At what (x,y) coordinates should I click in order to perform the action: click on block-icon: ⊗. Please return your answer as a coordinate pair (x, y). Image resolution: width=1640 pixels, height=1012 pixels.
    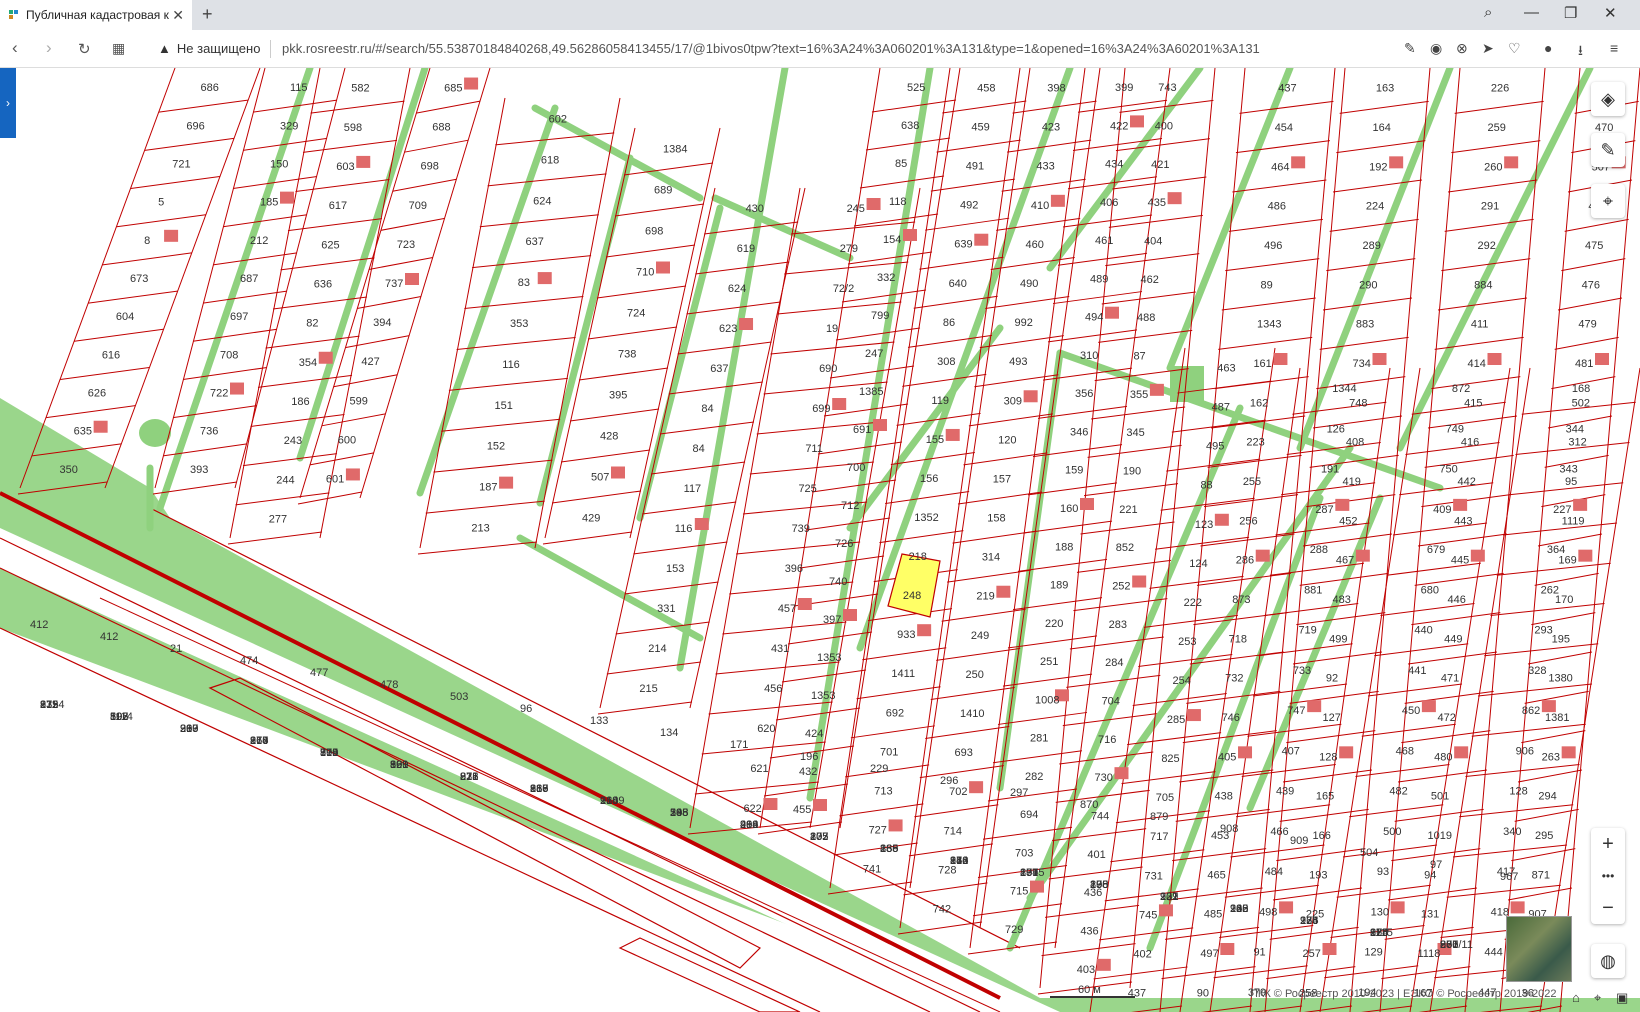
    Looking at the image, I should click on (1462, 48).